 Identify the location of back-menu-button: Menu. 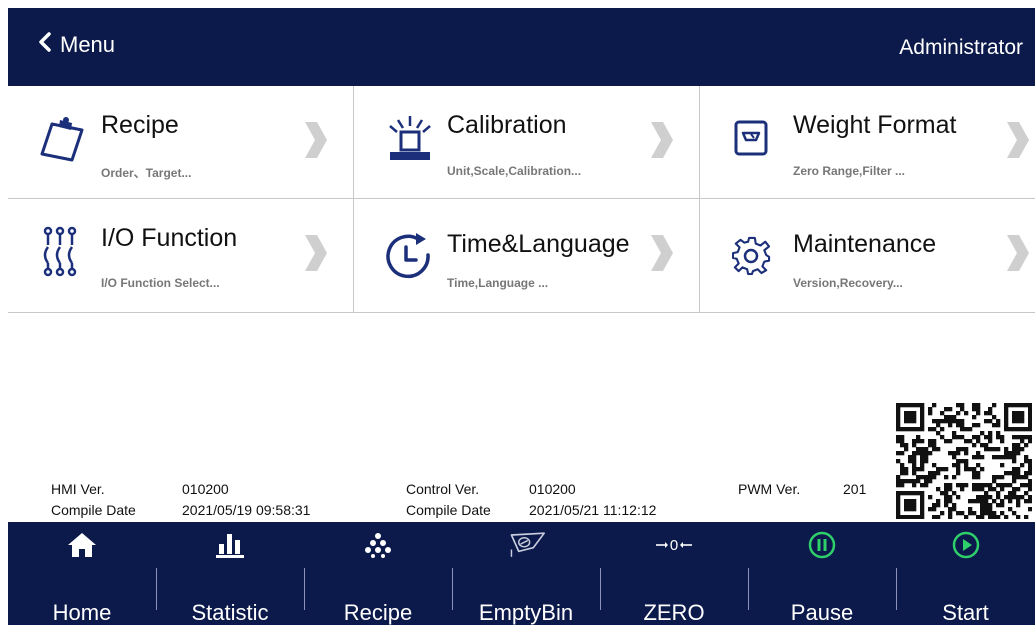
(76, 45).